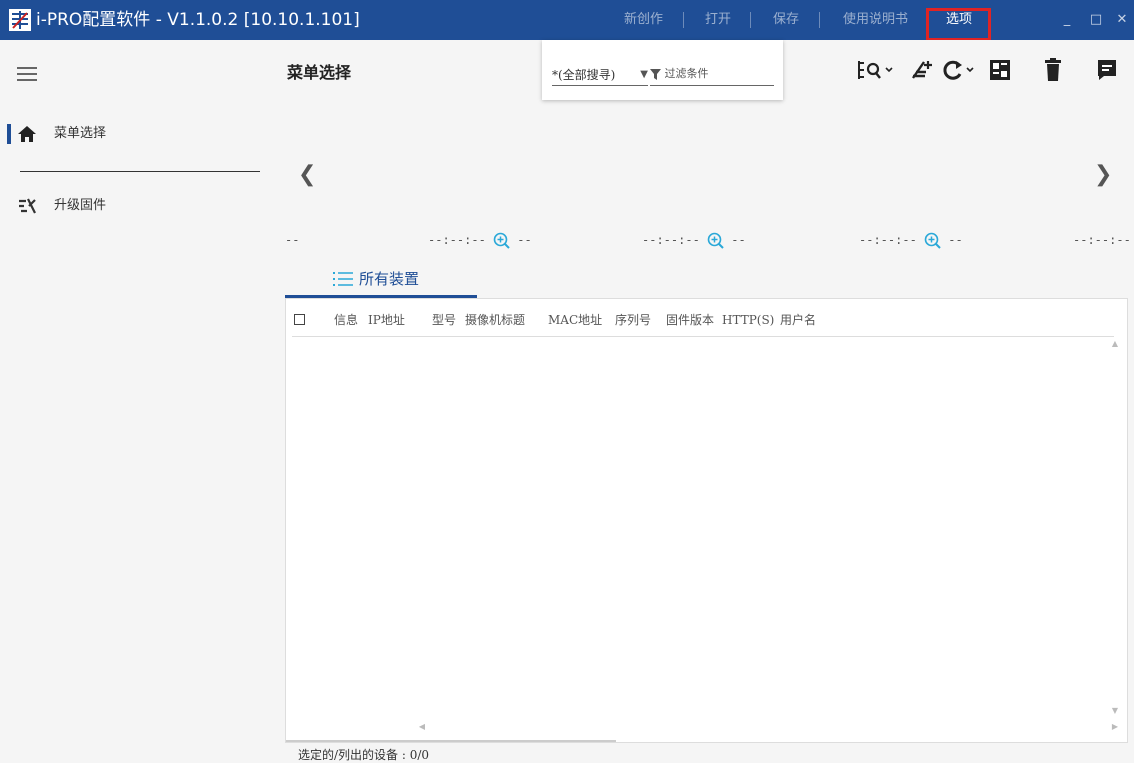 The width and height of the screenshot is (1134, 763). I want to click on hamburger-menu-icon, so click(27, 74).